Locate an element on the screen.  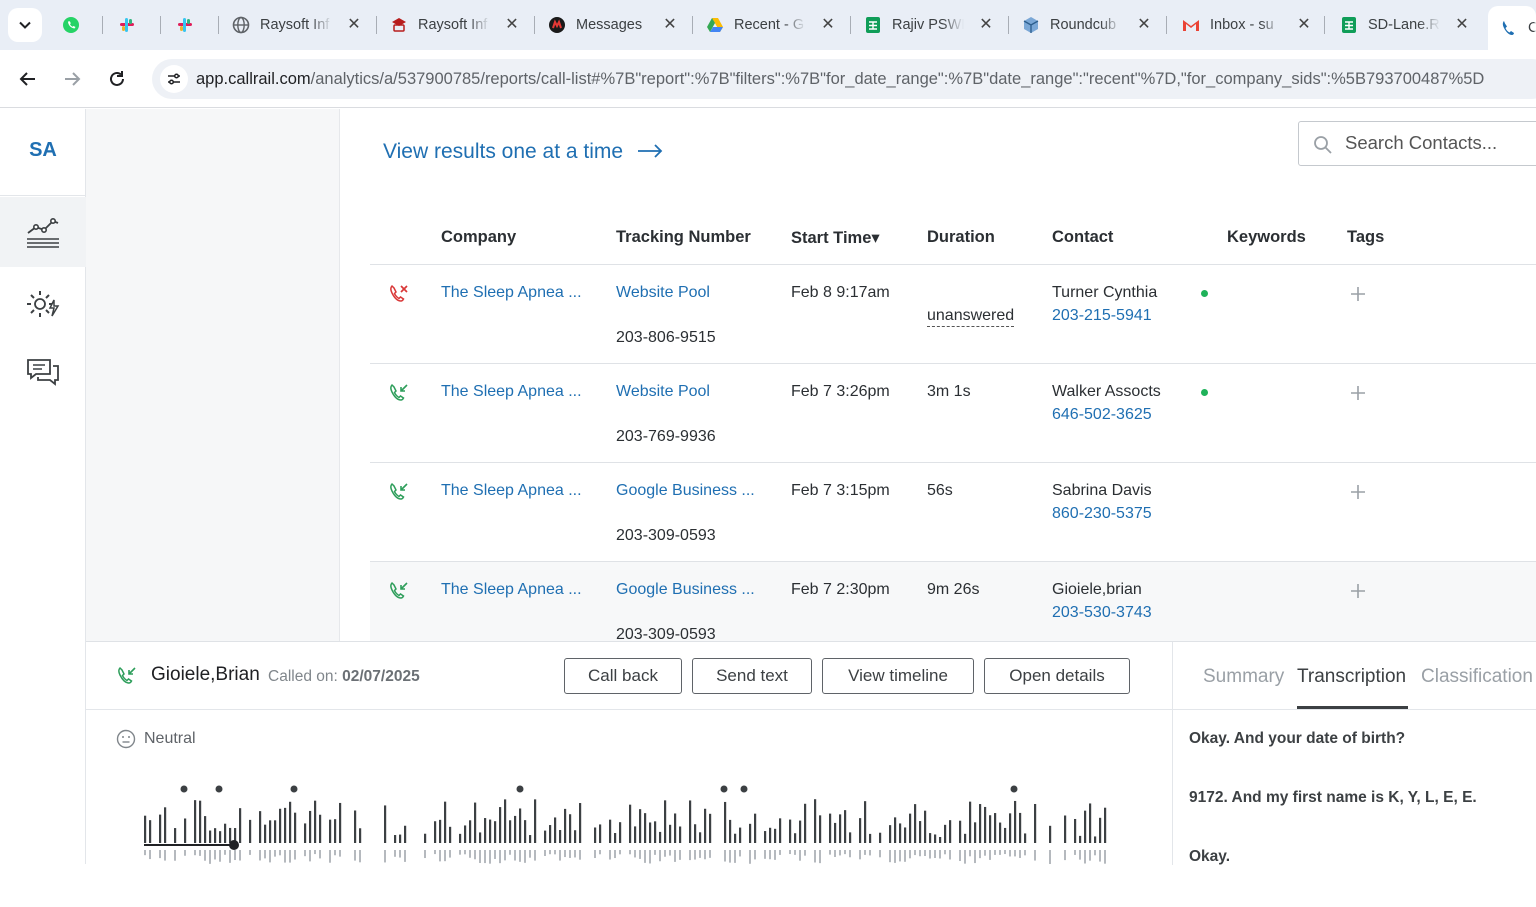
tab-summary: Summary is located at coordinates (1243, 677).